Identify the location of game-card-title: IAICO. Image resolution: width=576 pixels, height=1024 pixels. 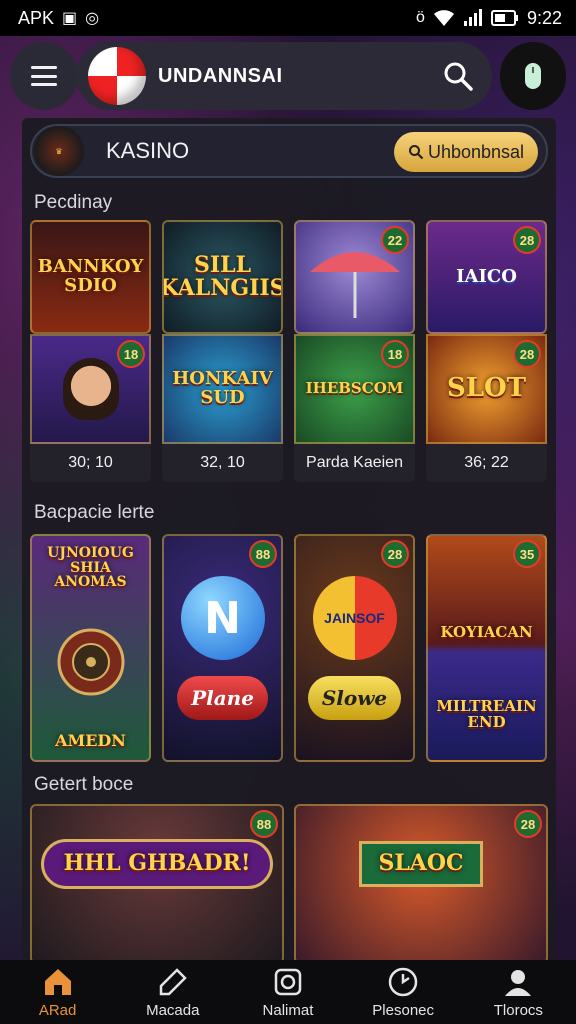
(486, 276).